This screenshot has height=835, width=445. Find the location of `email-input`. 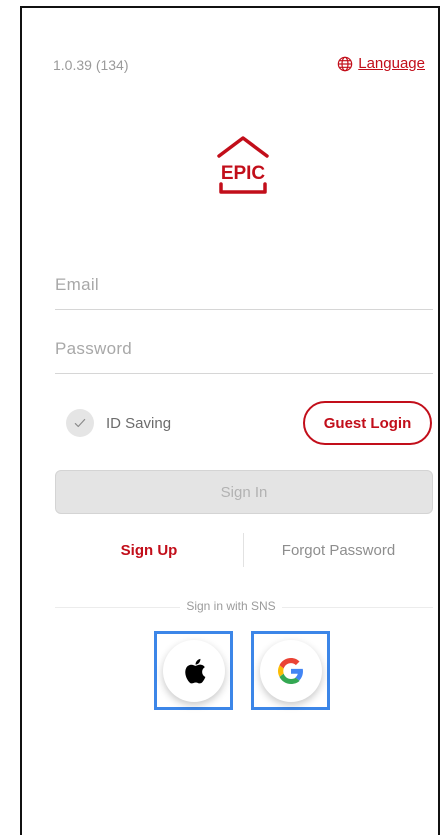

email-input is located at coordinates (244, 285).